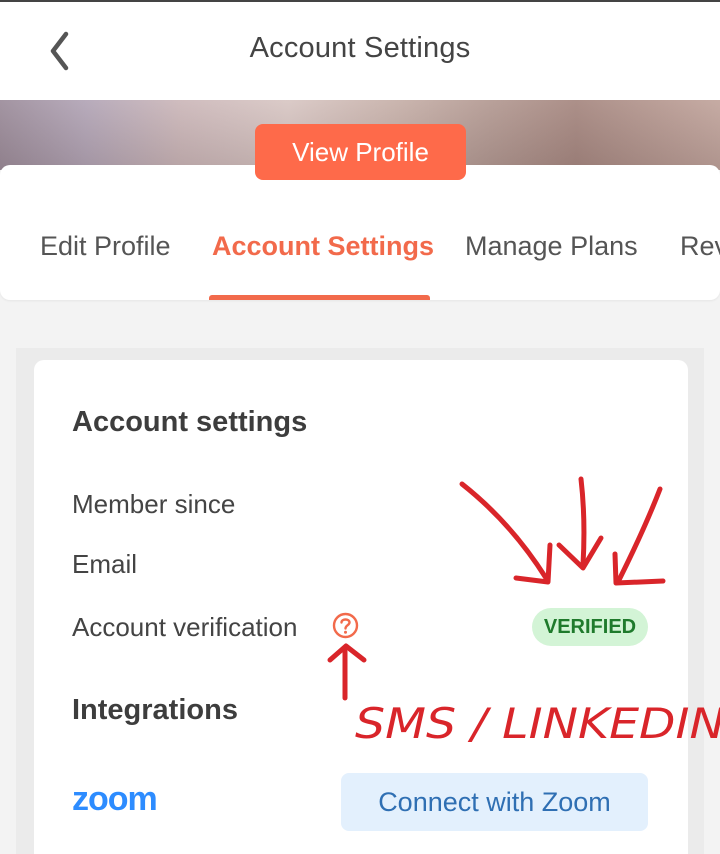 Image resolution: width=720 pixels, height=854 pixels. Describe the element at coordinates (115, 799) in the screenshot. I see `zoom-logo: zoom` at that location.